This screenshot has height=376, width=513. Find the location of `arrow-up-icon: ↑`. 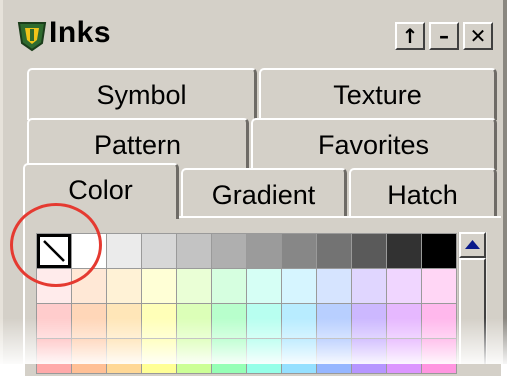

arrow-up-icon: ↑ is located at coordinates (410, 36).